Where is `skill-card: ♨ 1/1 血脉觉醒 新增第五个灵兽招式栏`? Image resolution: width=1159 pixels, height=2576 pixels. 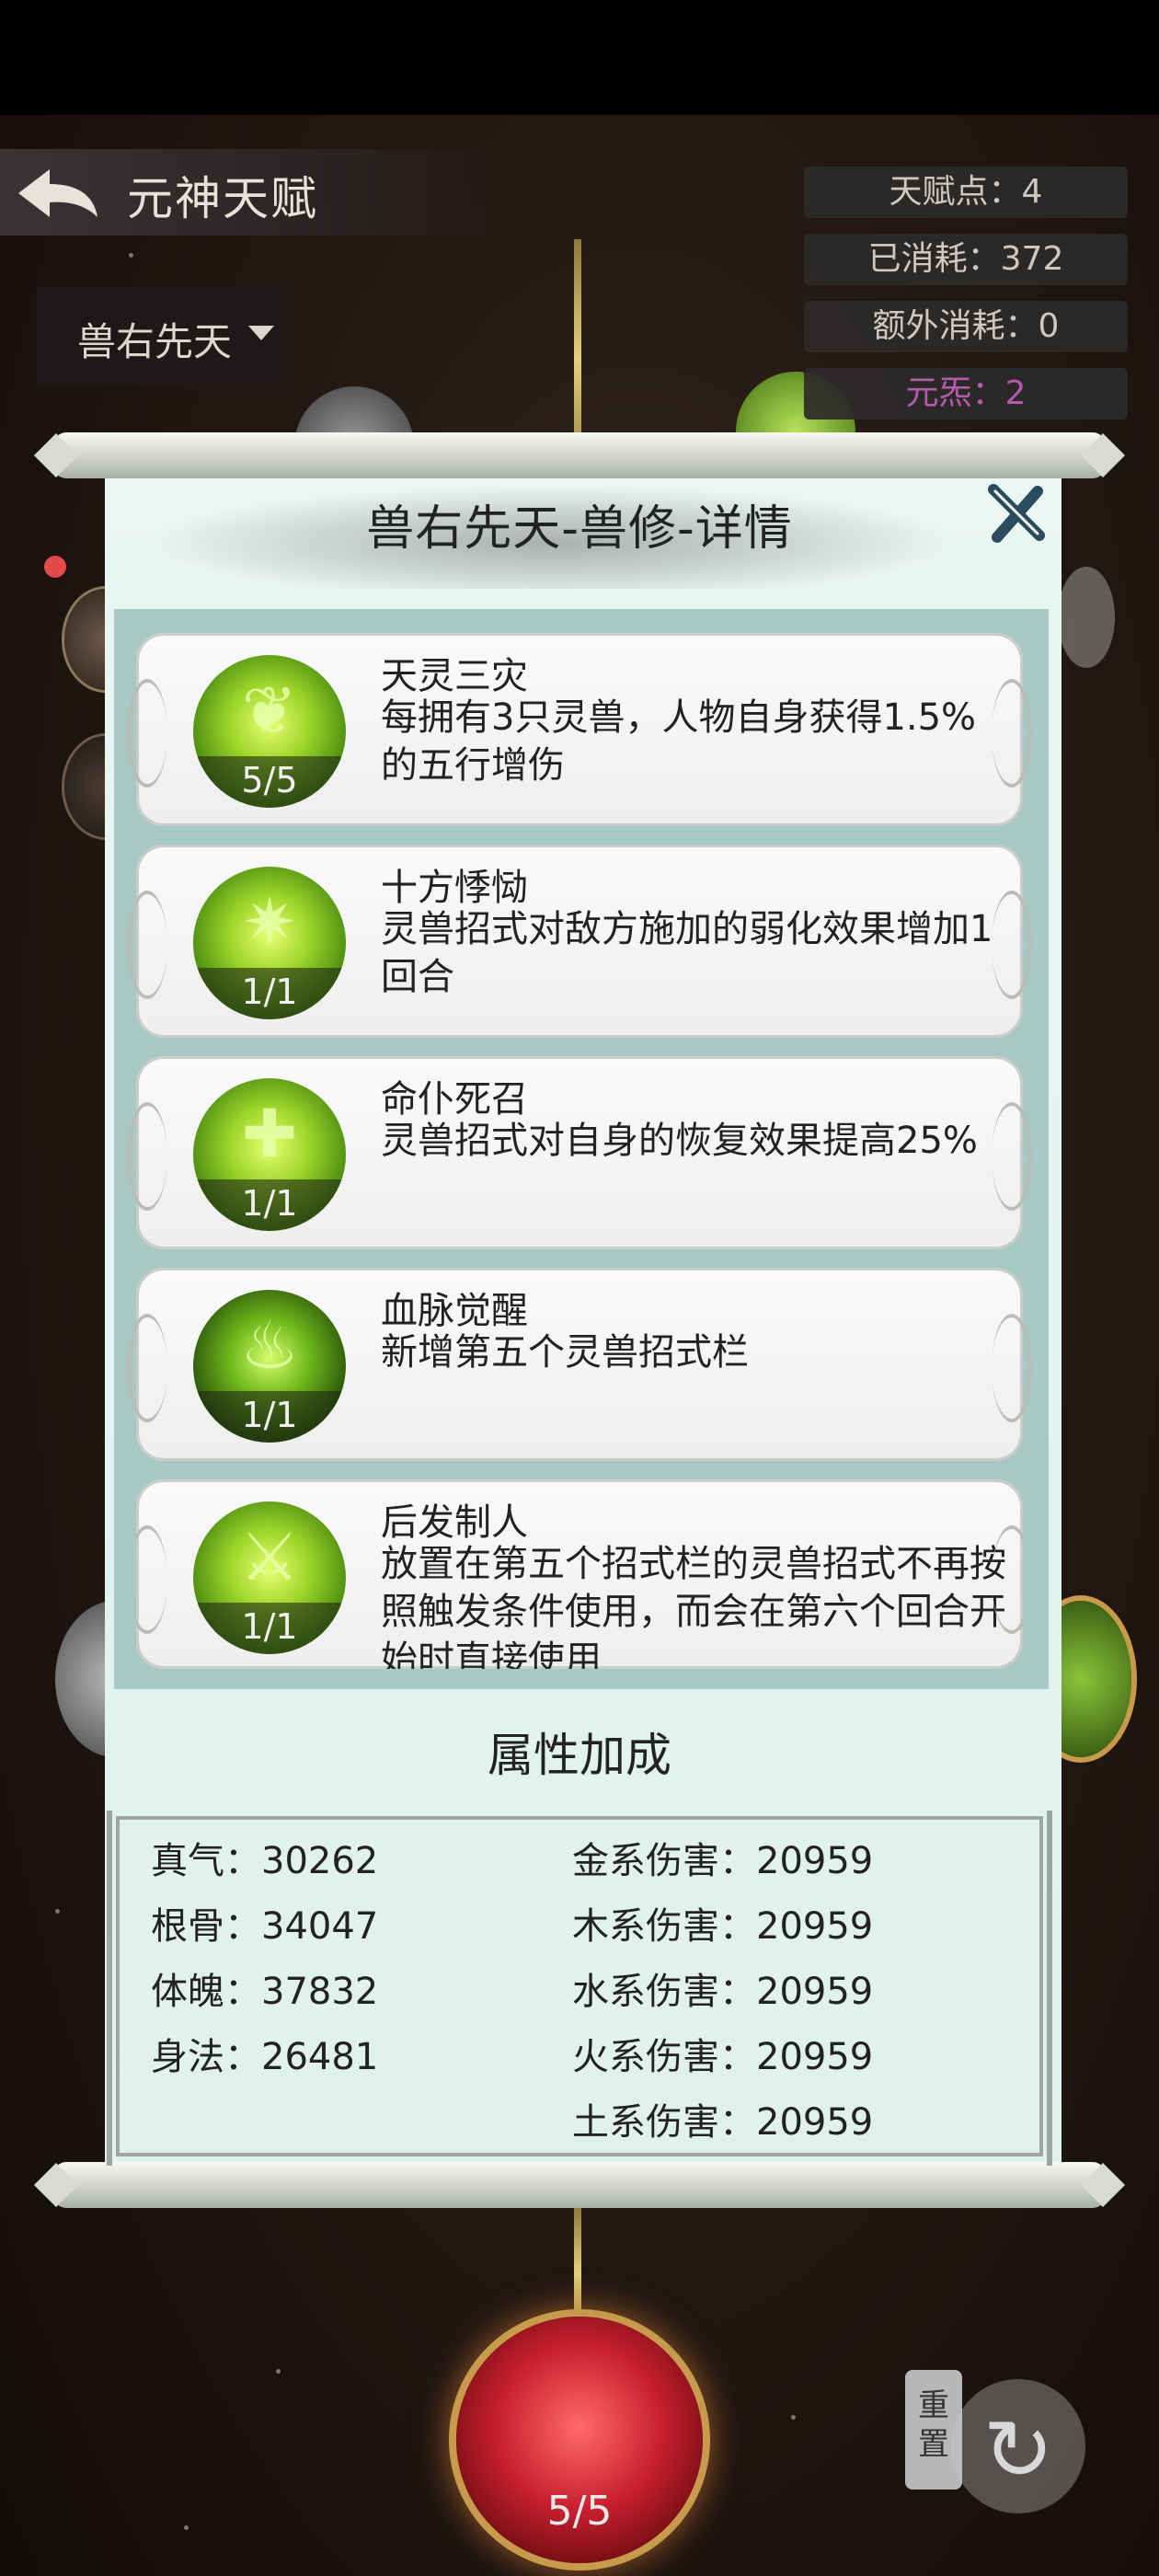
skill-card: ♨ 1/1 血脉觉醒 新增第五个灵兽招式栏 is located at coordinates (579, 1364).